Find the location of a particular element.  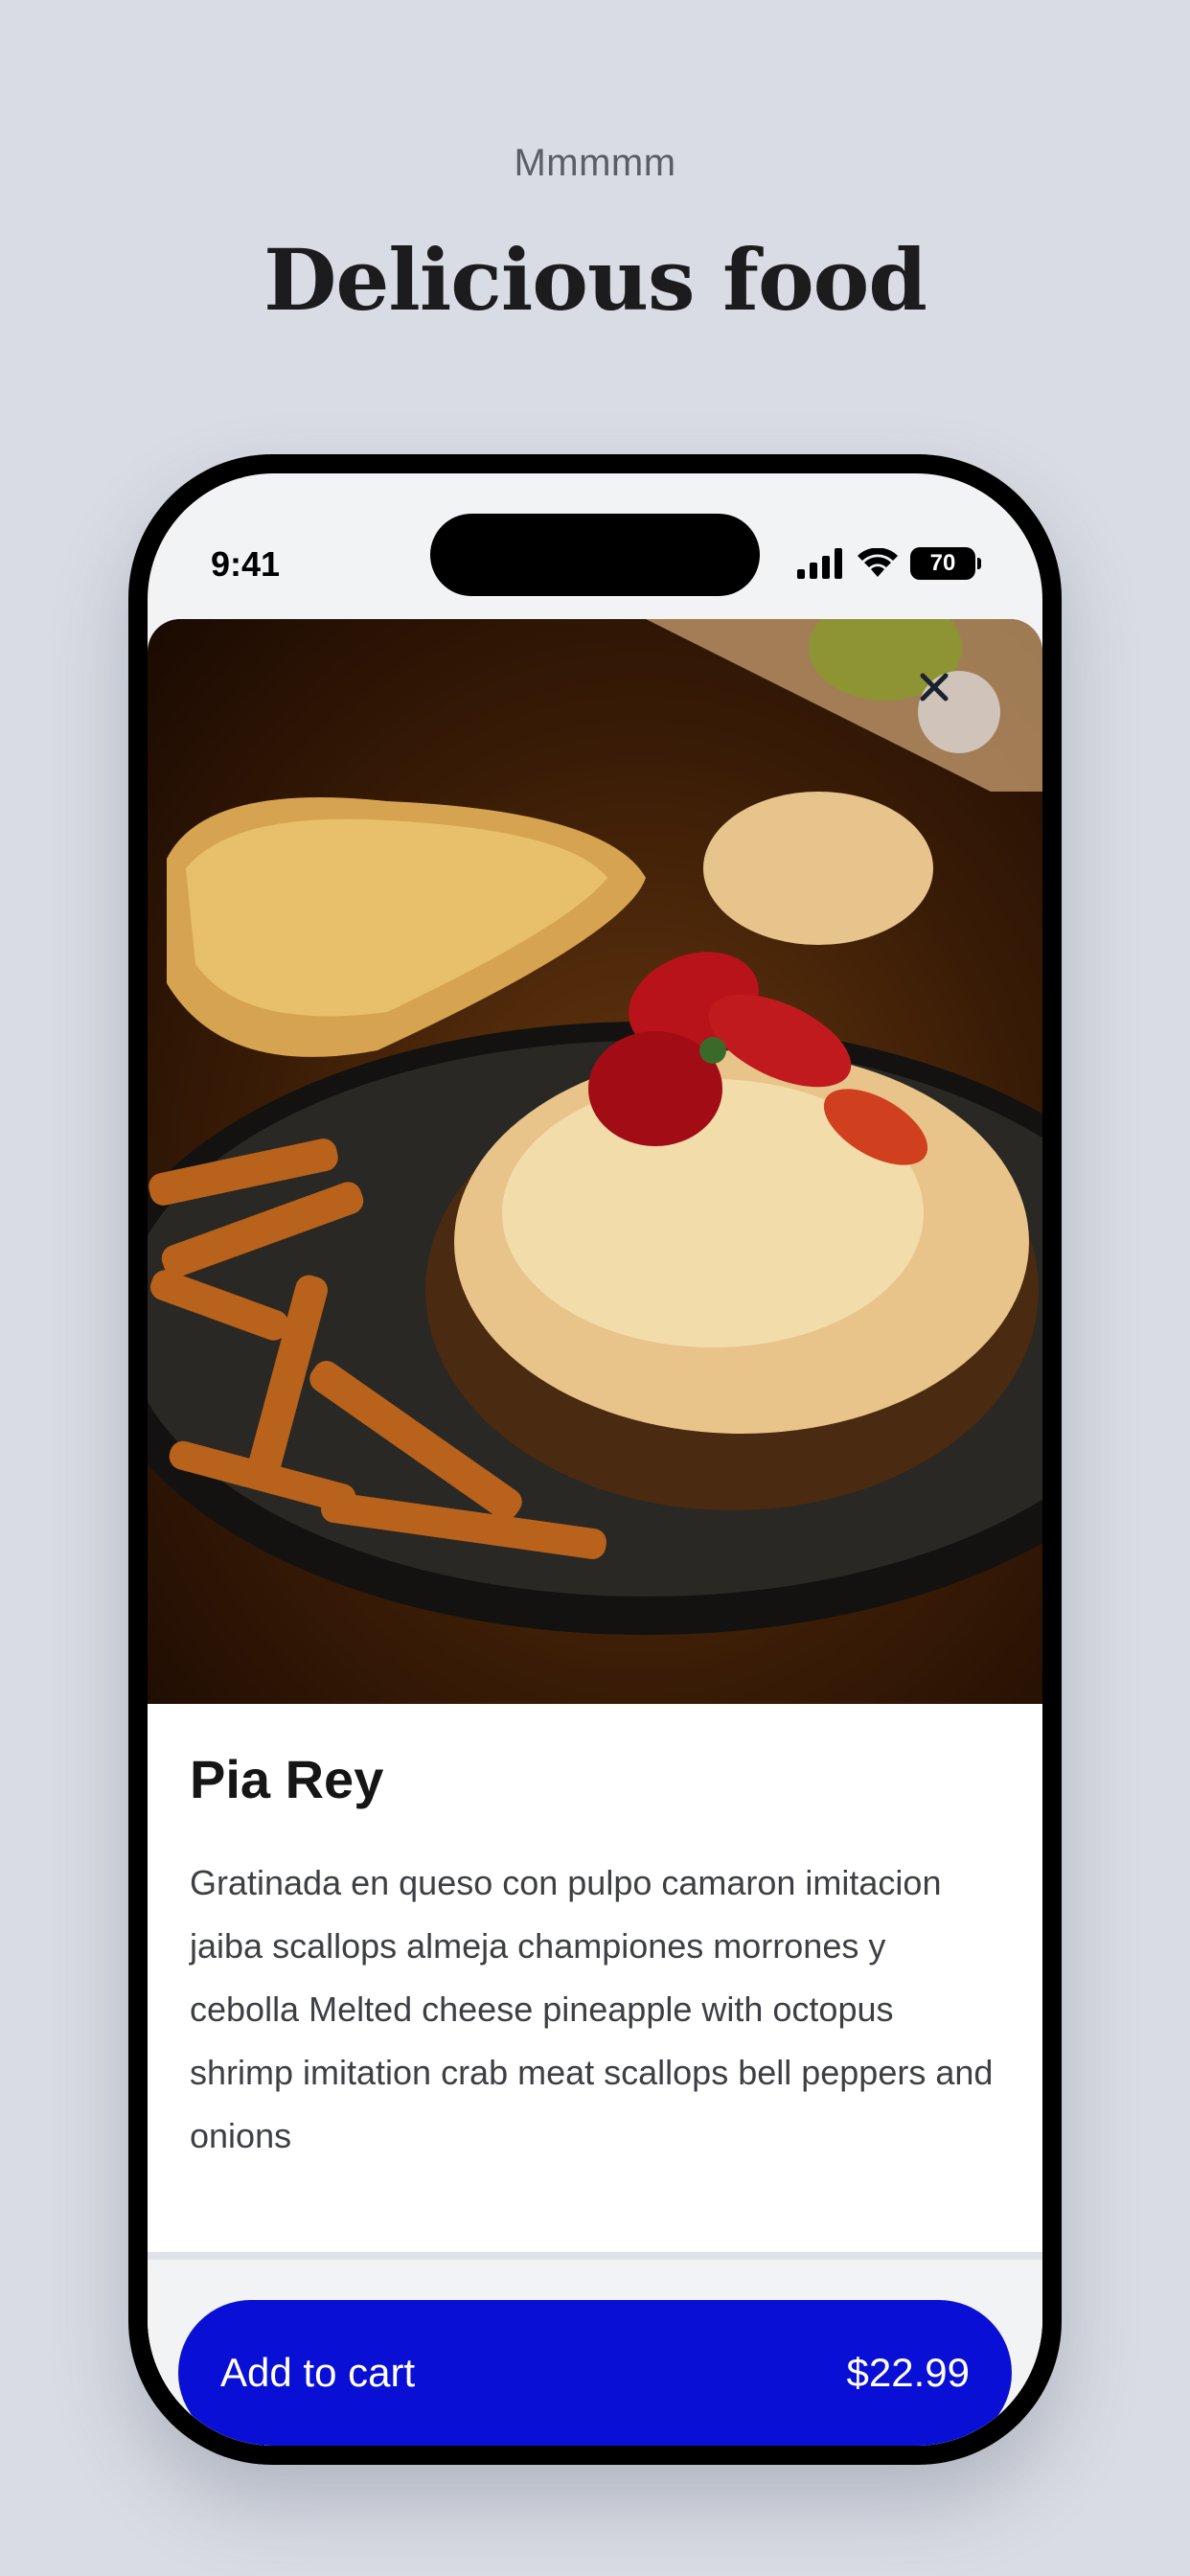

cart-footer: Add to cart $22.99 is located at coordinates (595, 2353).